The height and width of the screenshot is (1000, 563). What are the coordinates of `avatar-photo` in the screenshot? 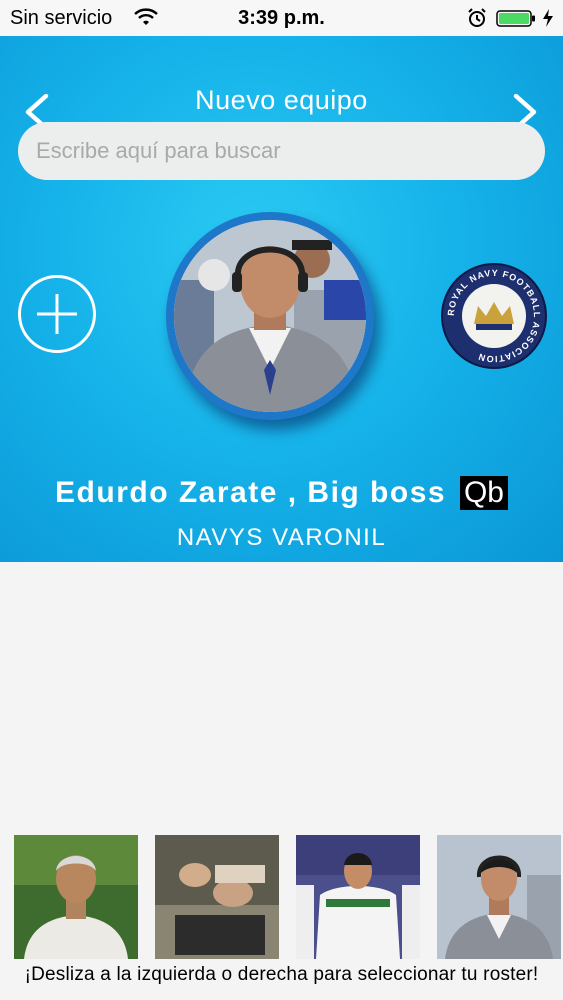 It's located at (270, 316).